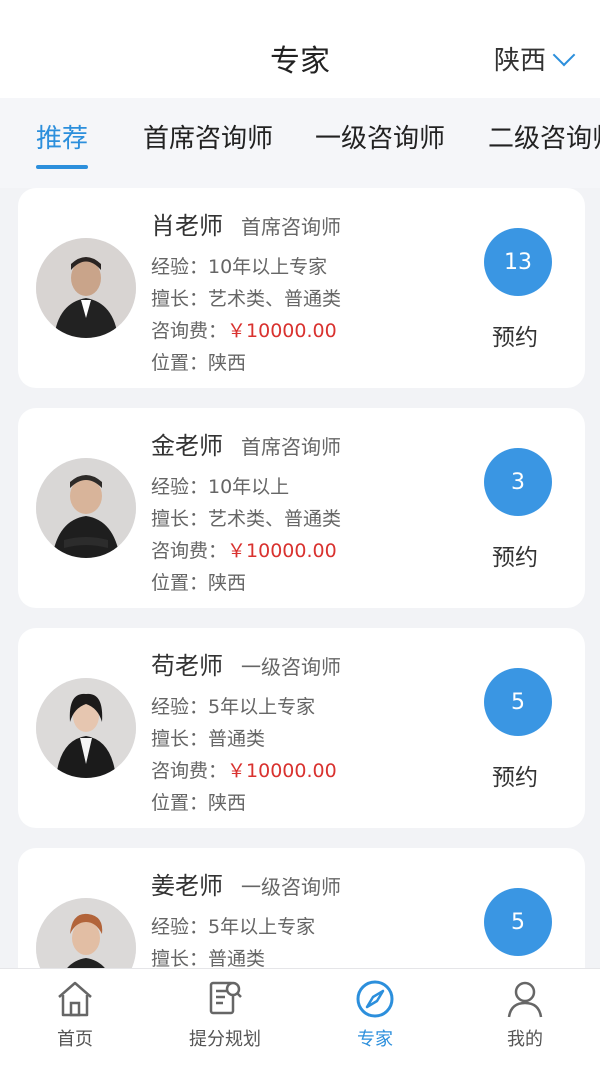 The width and height of the screenshot is (600, 1067). What do you see at coordinates (225, 1019) in the screenshot?
I see `nav-score-plan: 提分规划` at bounding box center [225, 1019].